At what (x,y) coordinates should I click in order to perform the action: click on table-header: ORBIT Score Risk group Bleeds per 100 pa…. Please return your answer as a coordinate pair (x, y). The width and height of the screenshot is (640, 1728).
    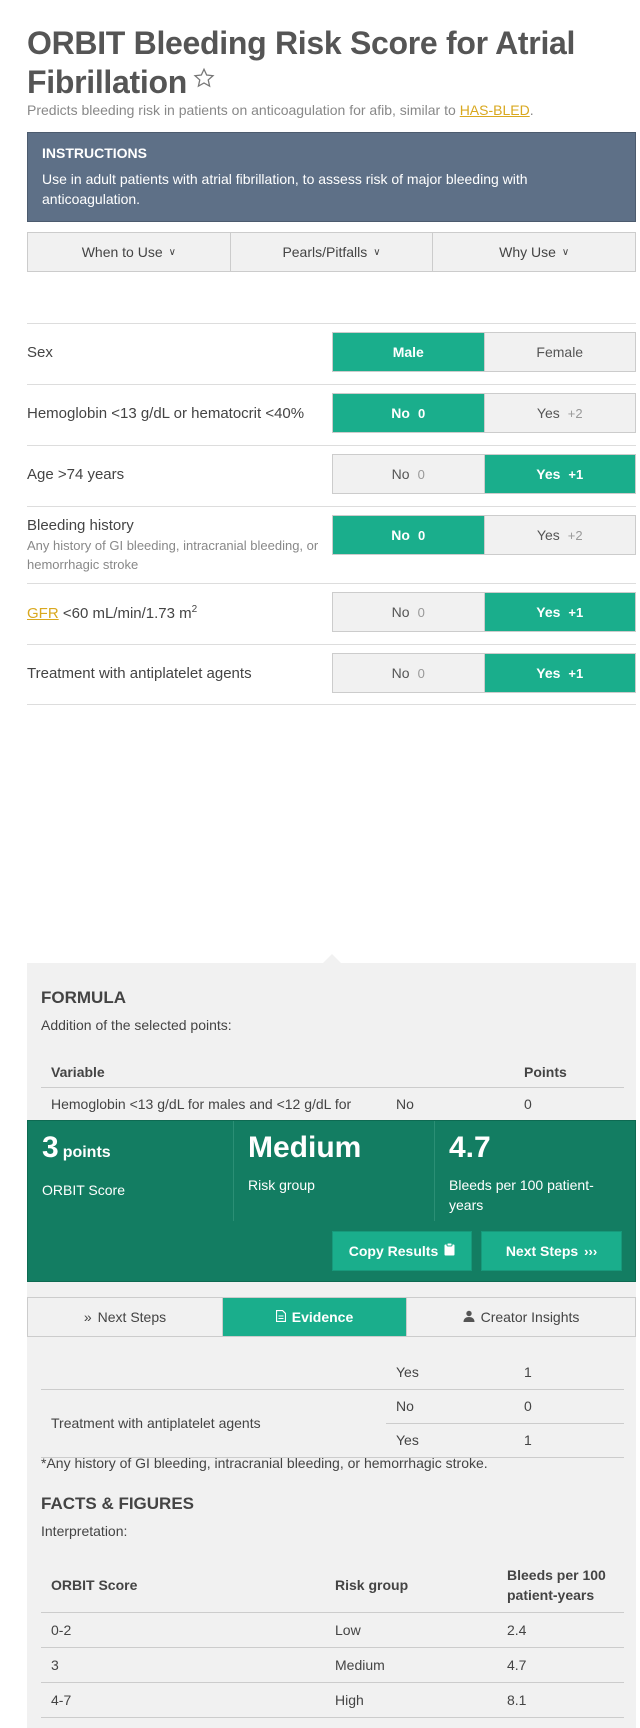
    Looking at the image, I should click on (332, 1585).